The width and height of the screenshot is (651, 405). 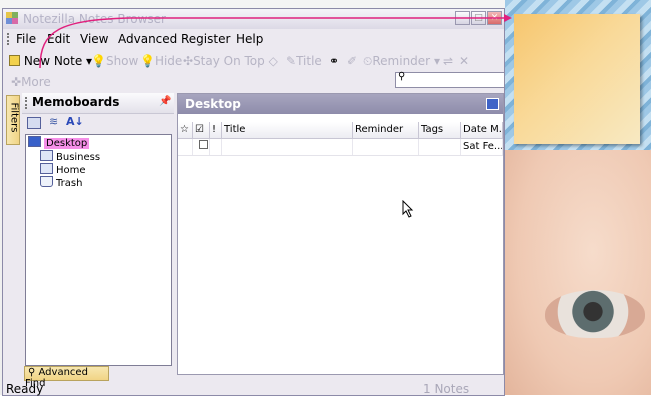 I want to click on priority-icon: !, so click(x=214, y=129).